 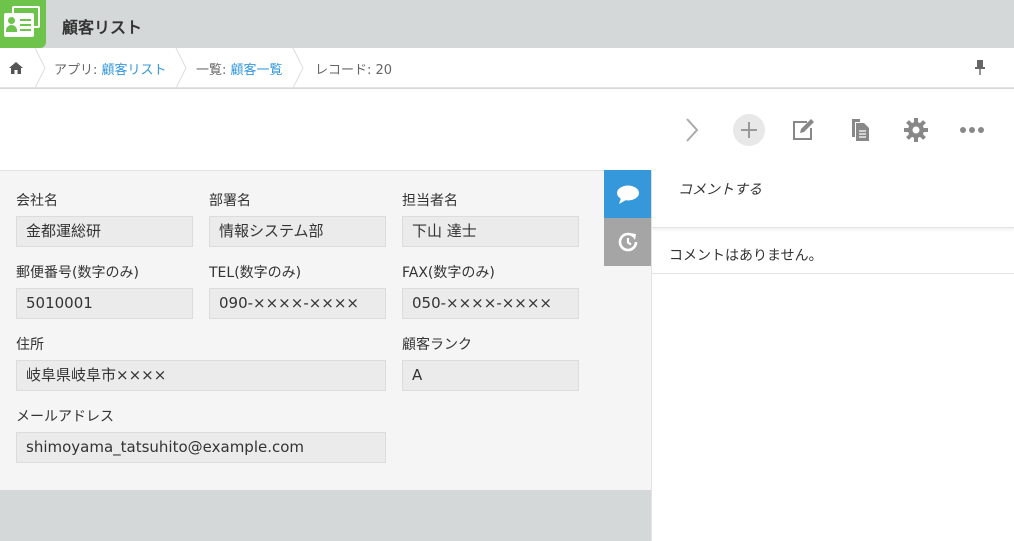 I want to click on breadcrumb-app-link: 顧客リスト, so click(x=134, y=70).